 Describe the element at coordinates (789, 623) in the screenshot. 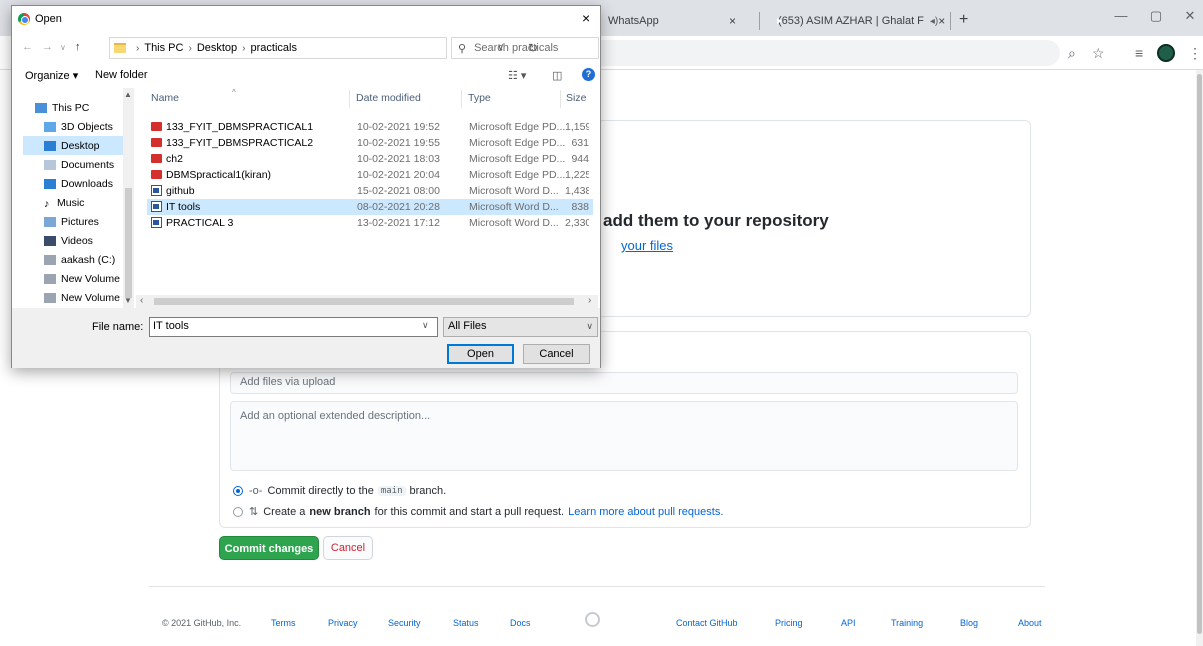

I see `footer-link-pricing: Pricing` at that location.